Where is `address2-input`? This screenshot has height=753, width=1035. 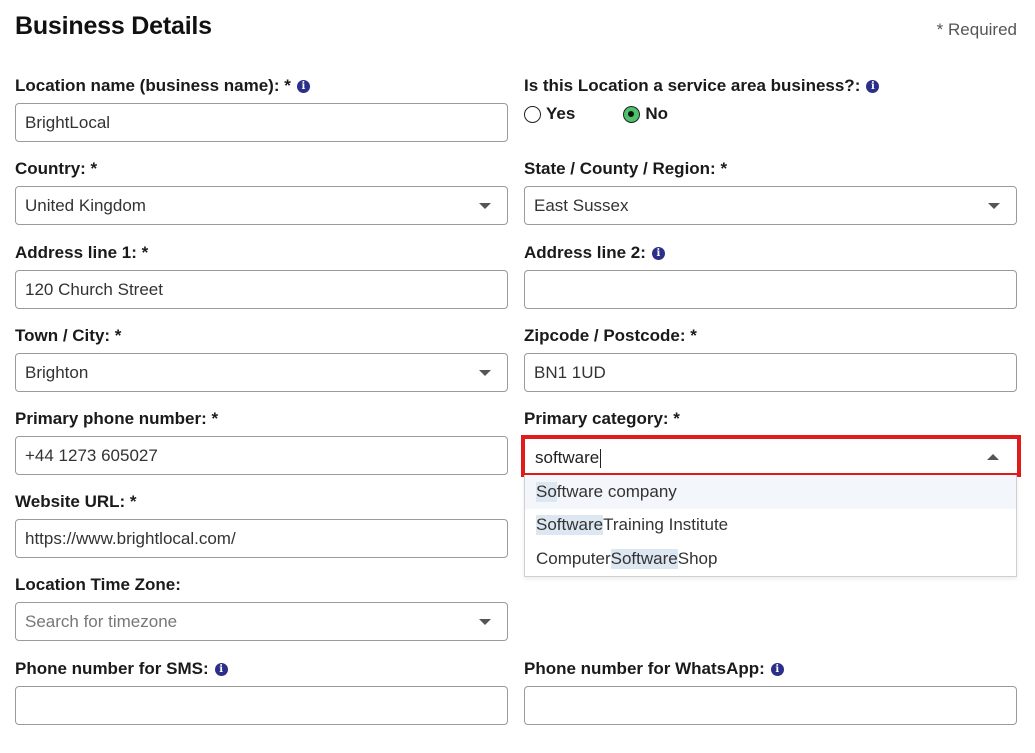
address2-input is located at coordinates (770, 289).